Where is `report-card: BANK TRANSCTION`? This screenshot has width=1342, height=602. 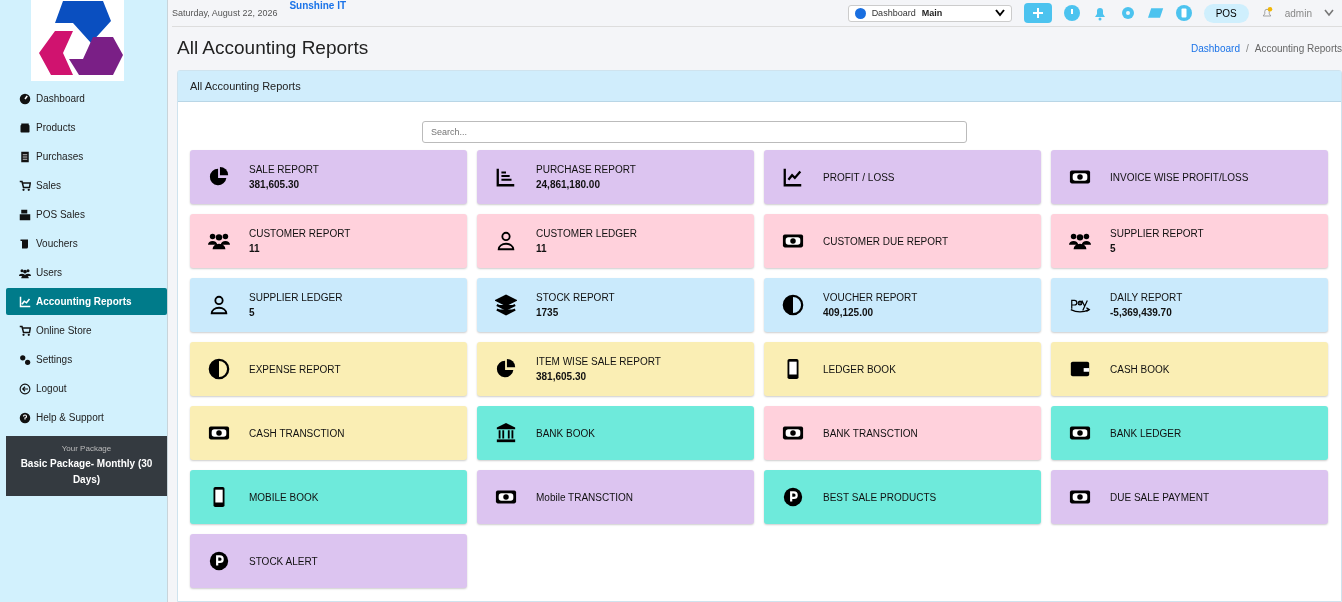 report-card: BANK TRANSCTION is located at coordinates (902, 433).